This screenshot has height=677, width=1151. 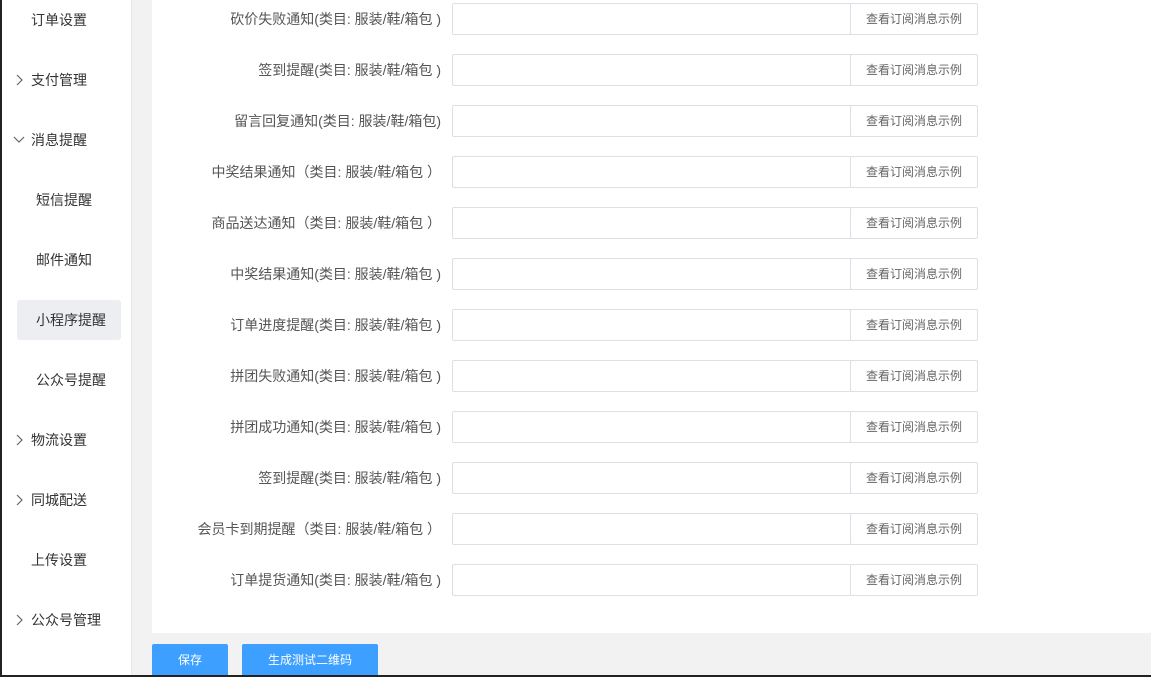 What do you see at coordinates (59, 140) in the screenshot?
I see `sidebar-item-label: 消息提醒` at bounding box center [59, 140].